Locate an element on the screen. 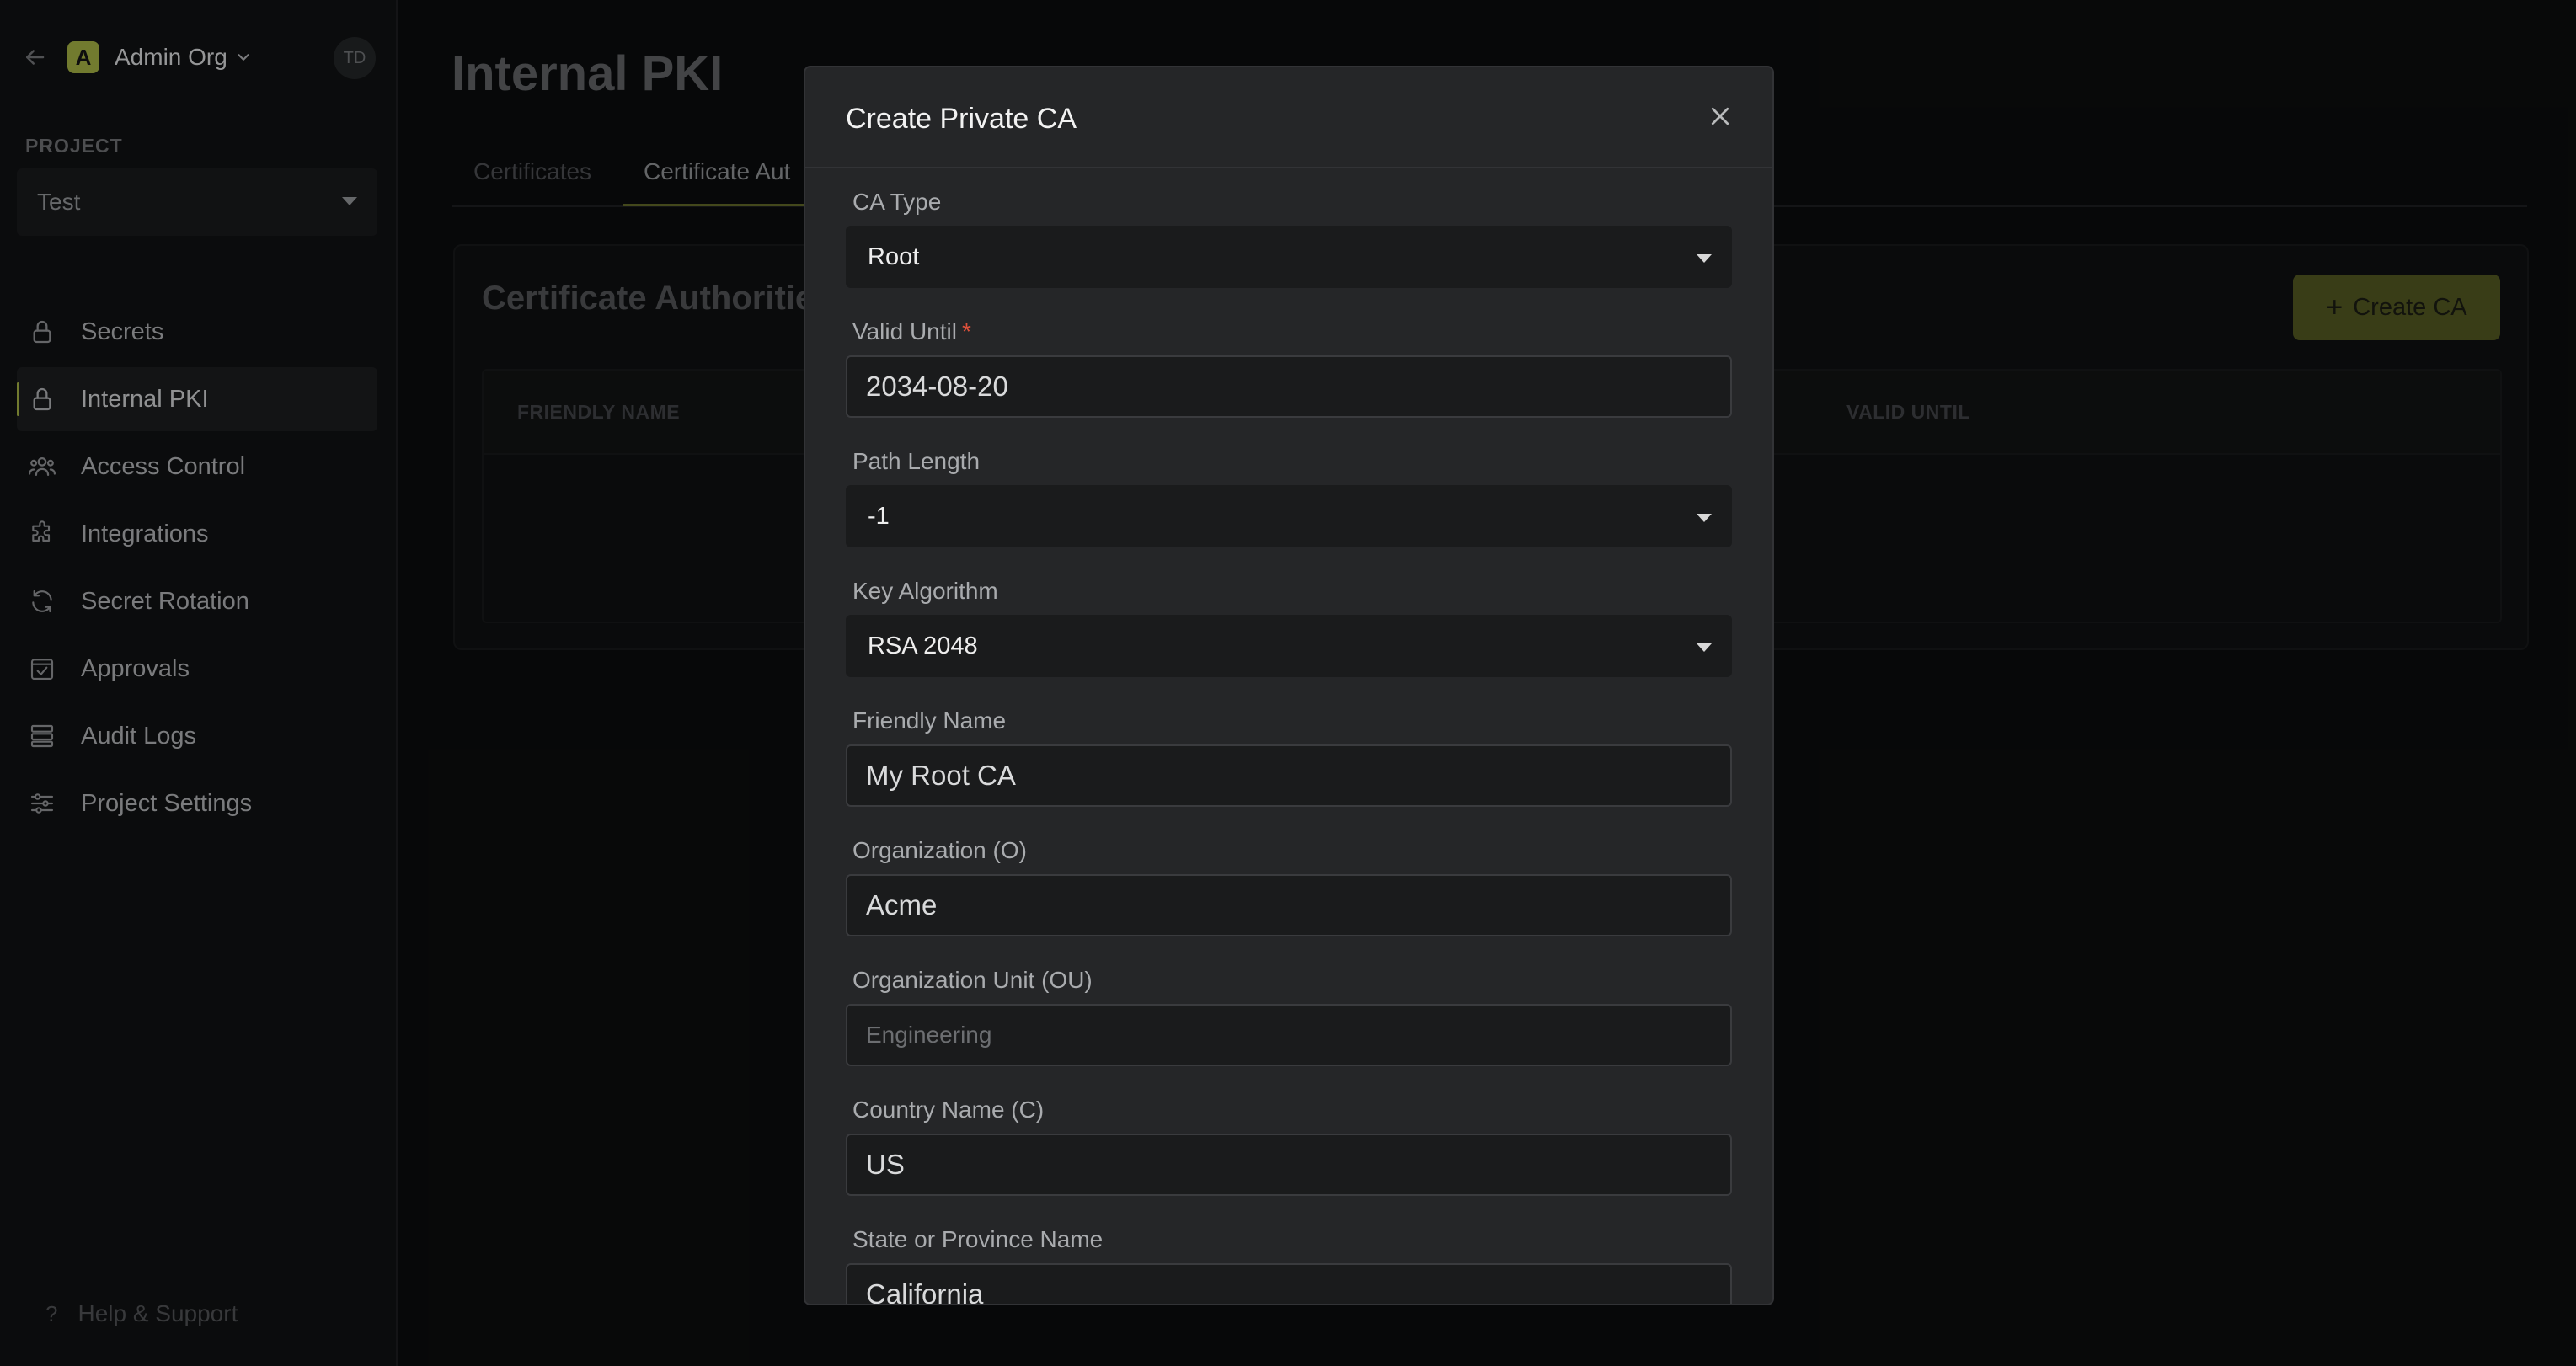 The image size is (2576, 1366). ca-type-label: CA Type is located at coordinates (897, 202).